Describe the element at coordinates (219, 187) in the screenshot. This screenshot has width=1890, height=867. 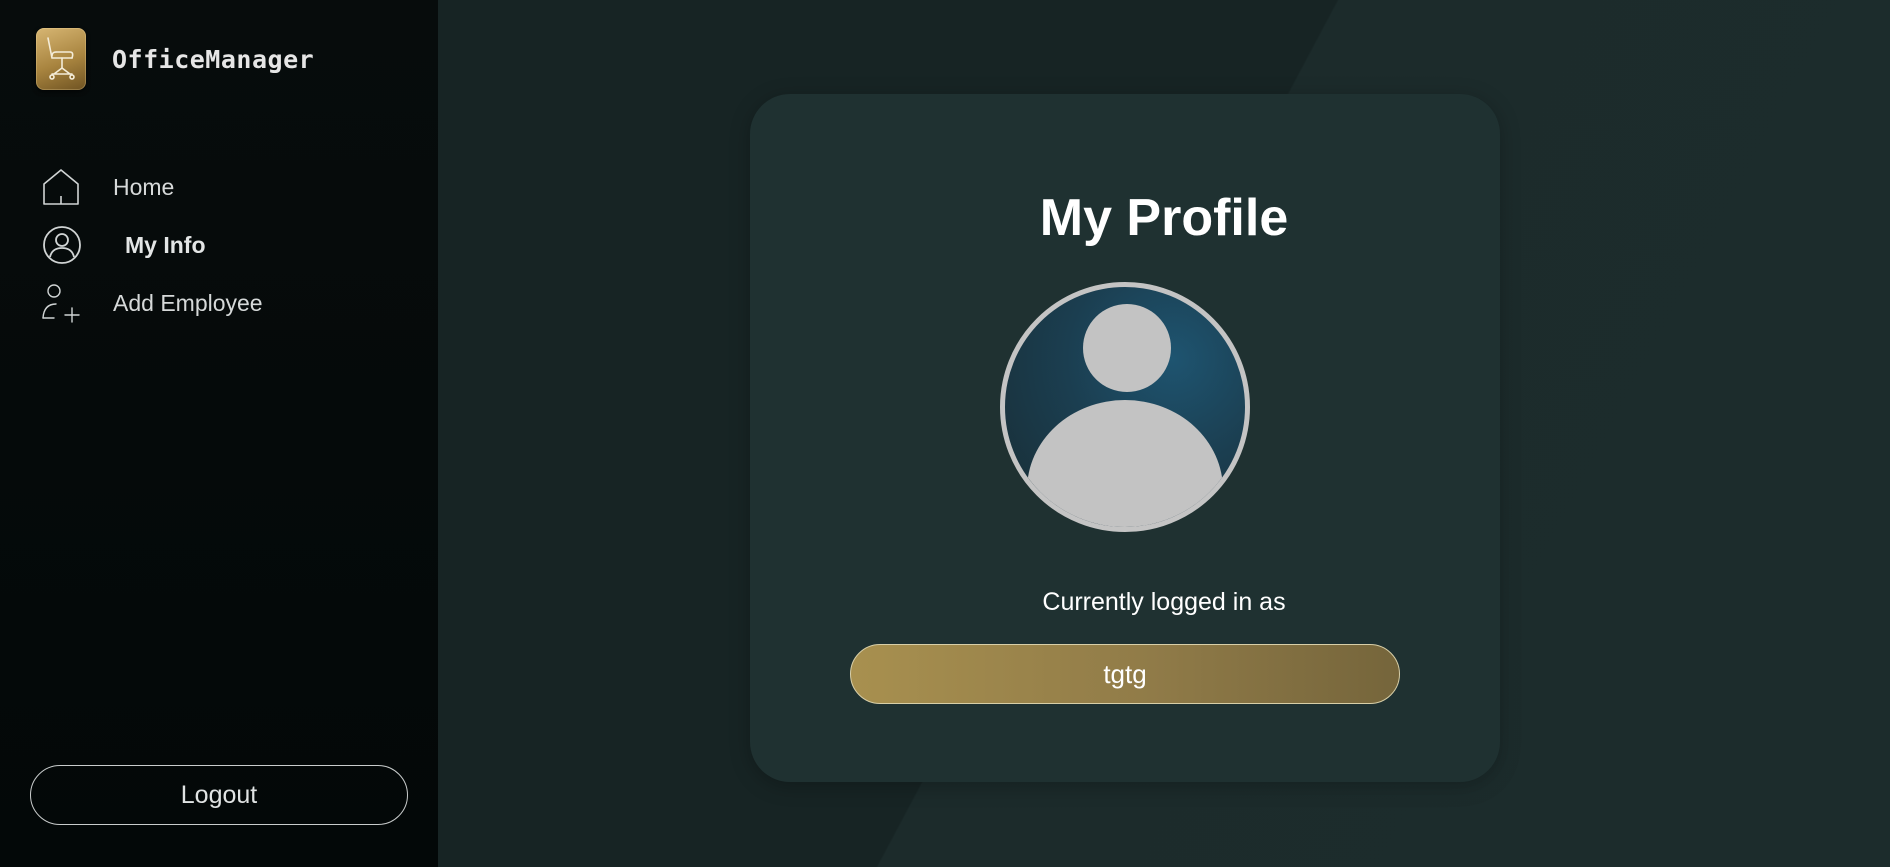
I see `sidebar-item-home: Home` at that location.